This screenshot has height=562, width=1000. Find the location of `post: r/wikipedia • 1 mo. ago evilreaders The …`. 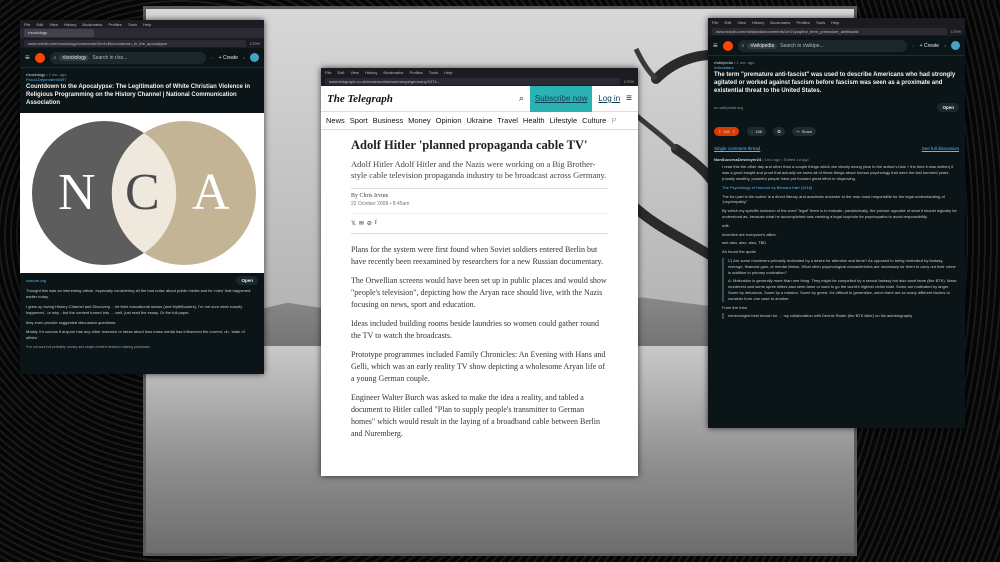

post: r/wikipedia • 1 mo. ago evilreaders The … is located at coordinates (836, 191).